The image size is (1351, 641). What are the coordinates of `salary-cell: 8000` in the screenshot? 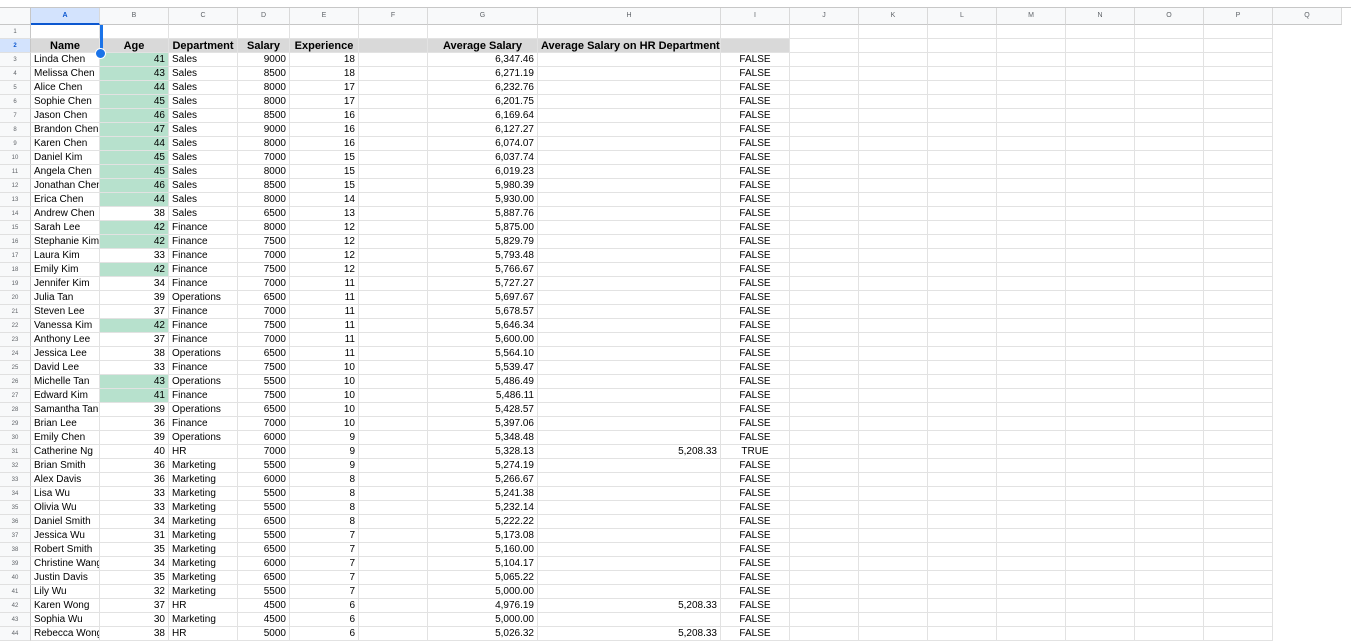 It's located at (264, 88).